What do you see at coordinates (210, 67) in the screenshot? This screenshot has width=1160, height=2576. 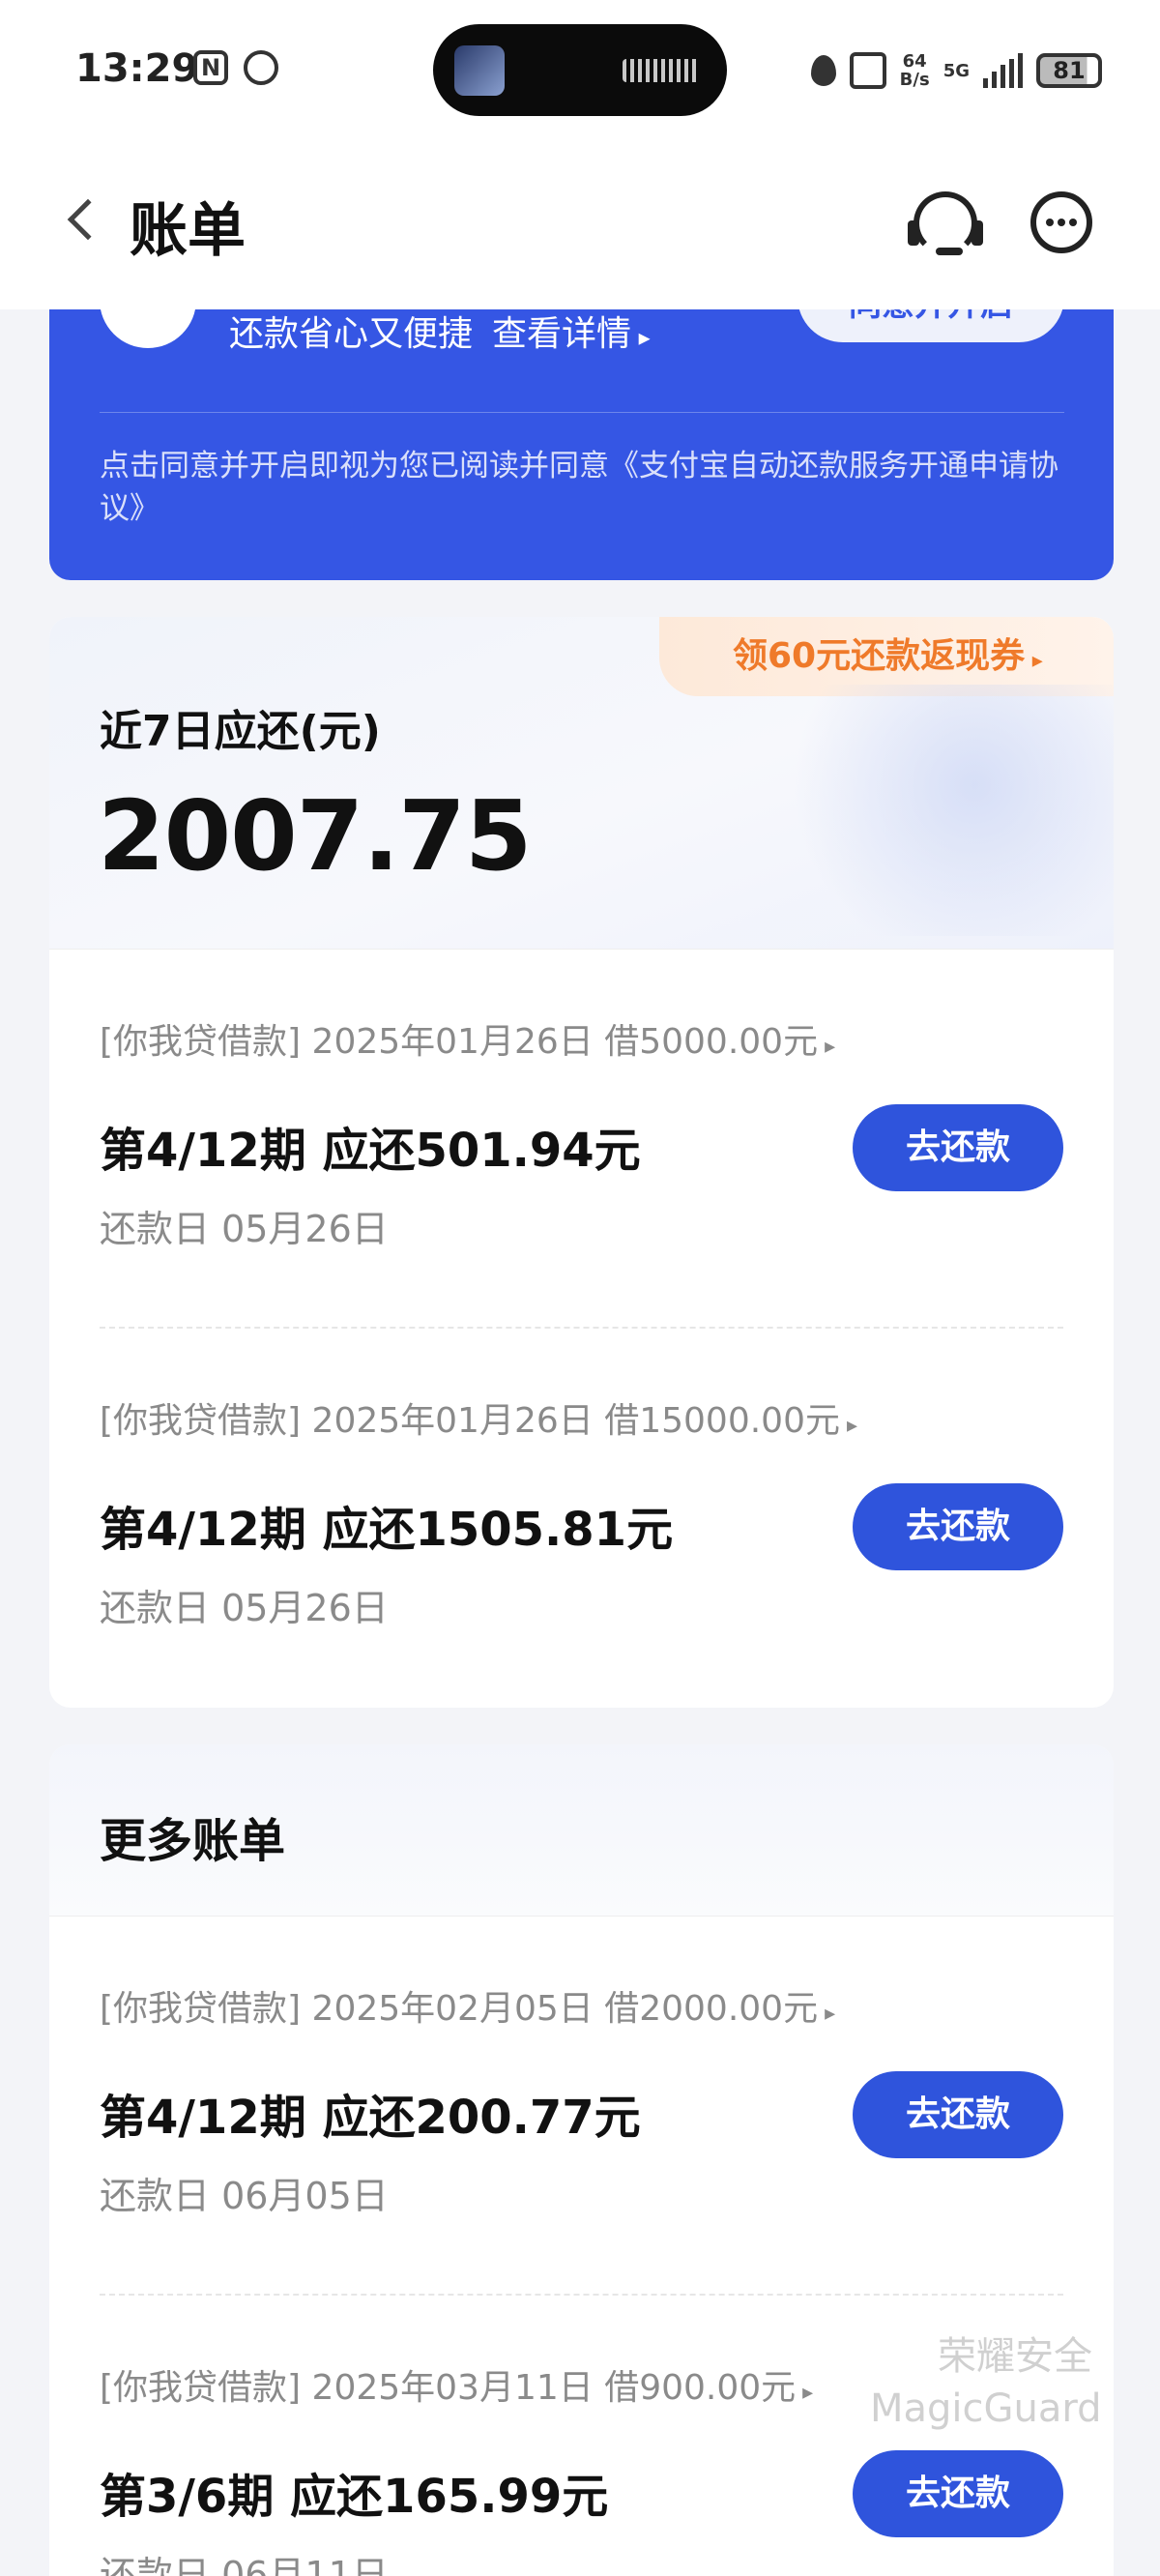 I see `nfc-icon: N` at bounding box center [210, 67].